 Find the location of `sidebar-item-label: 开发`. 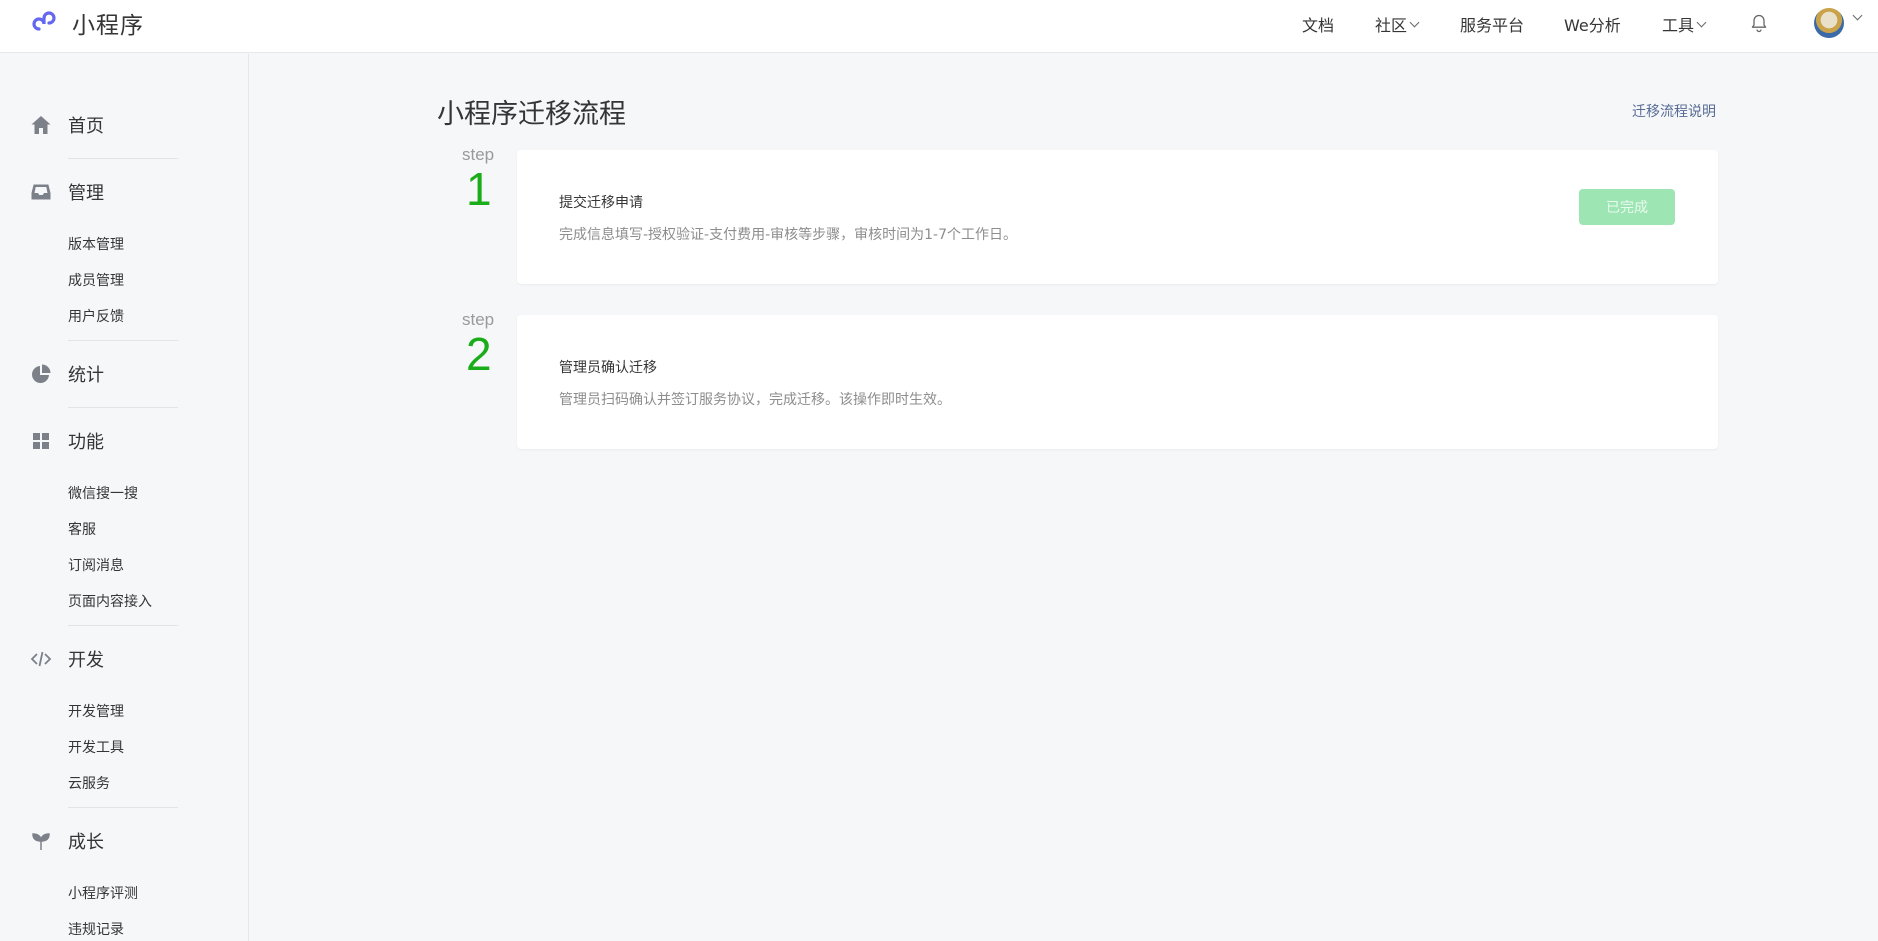

sidebar-item-label: 开发 is located at coordinates (86, 660).